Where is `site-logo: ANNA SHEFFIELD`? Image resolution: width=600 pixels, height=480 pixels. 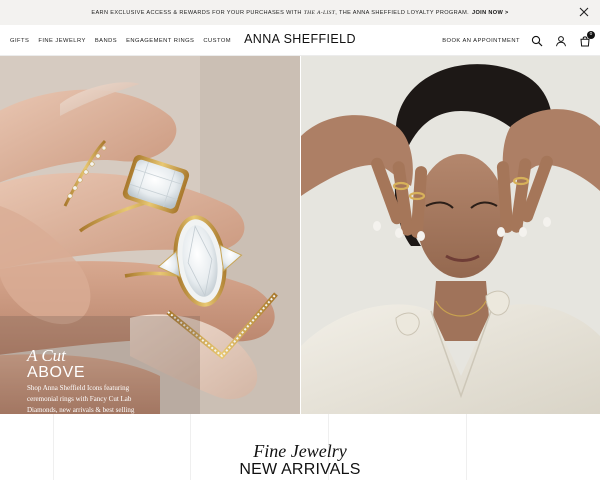
site-logo: ANNA SHEFFIELD is located at coordinates (300, 39).